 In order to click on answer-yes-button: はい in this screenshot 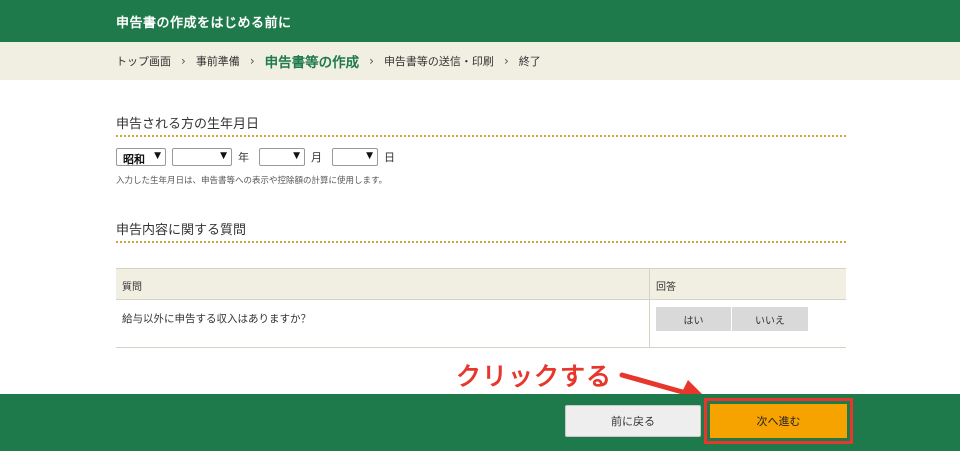, I will do `click(693, 319)`.